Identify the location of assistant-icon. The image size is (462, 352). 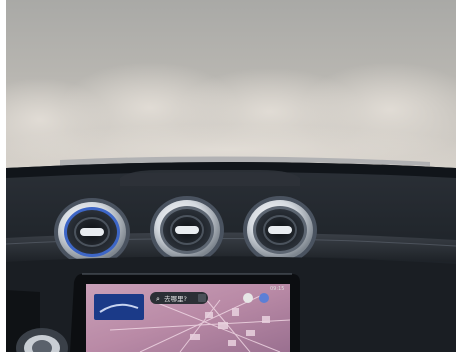
(264, 298).